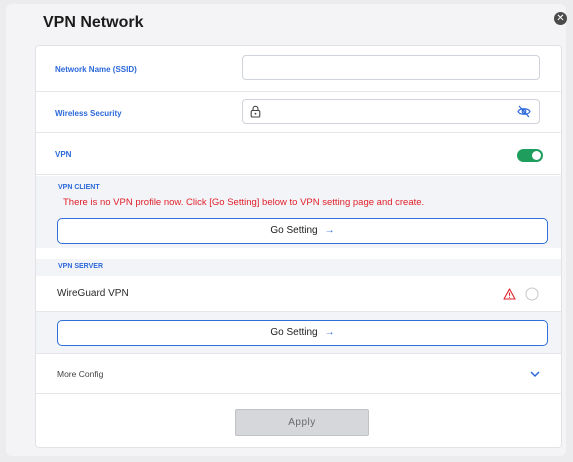 The height and width of the screenshot is (462, 573). What do you see at coordinates (93, 293) in the screenshot?
I see `wireguard-label: WireGuard VPN` at bounding box center [93, 293].